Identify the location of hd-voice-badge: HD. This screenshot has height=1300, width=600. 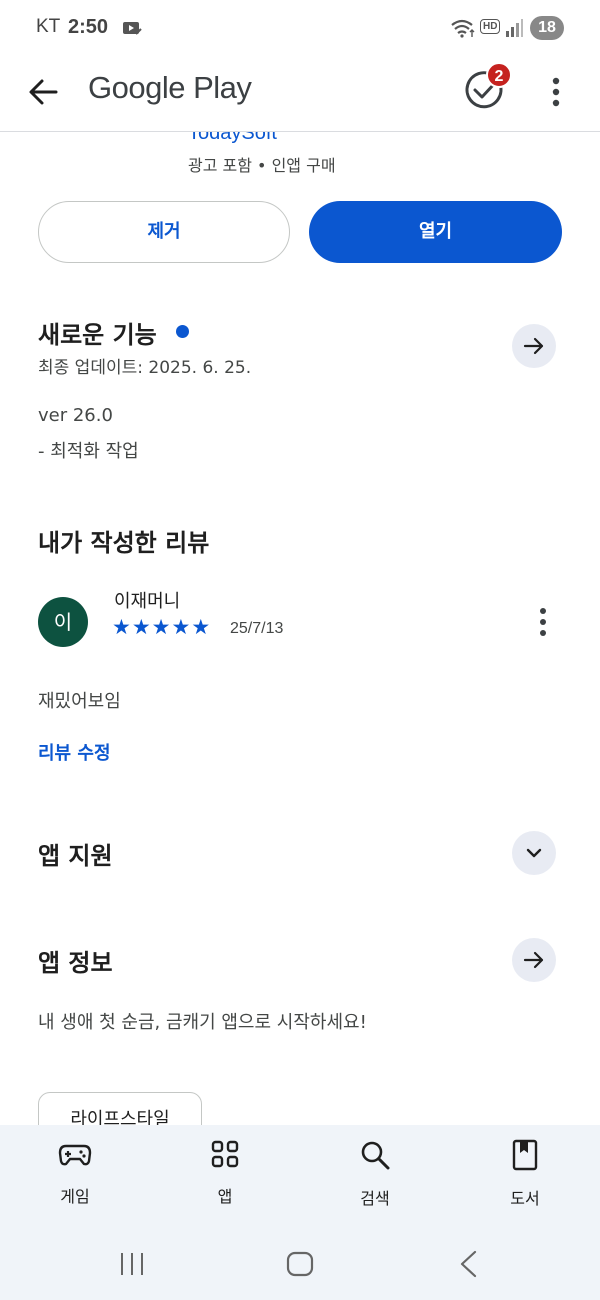
(490, 26).